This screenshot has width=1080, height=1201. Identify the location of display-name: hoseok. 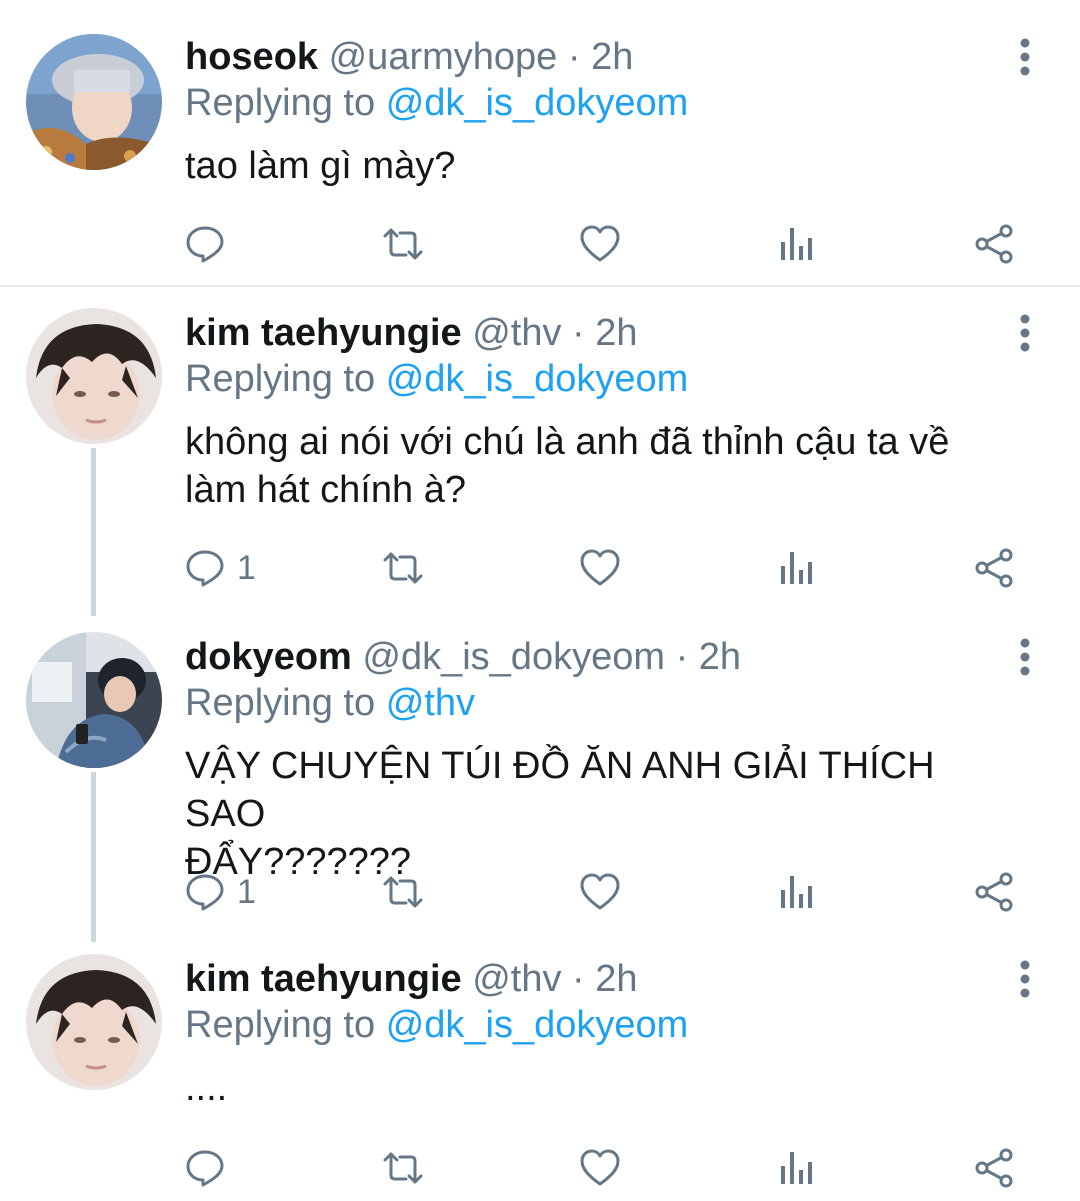
(251, 57).